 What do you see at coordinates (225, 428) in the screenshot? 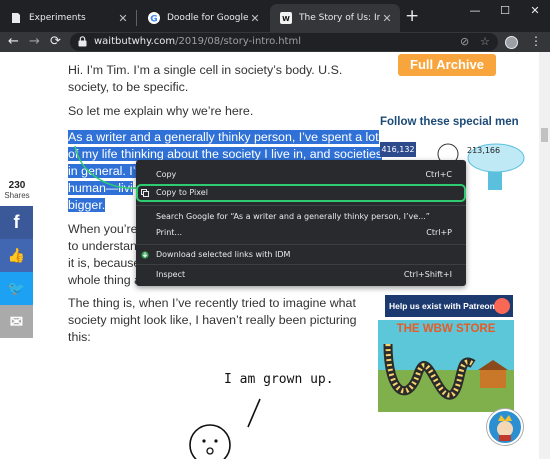
I see `stick-figure-illustration` at bounding box center [225, 428].